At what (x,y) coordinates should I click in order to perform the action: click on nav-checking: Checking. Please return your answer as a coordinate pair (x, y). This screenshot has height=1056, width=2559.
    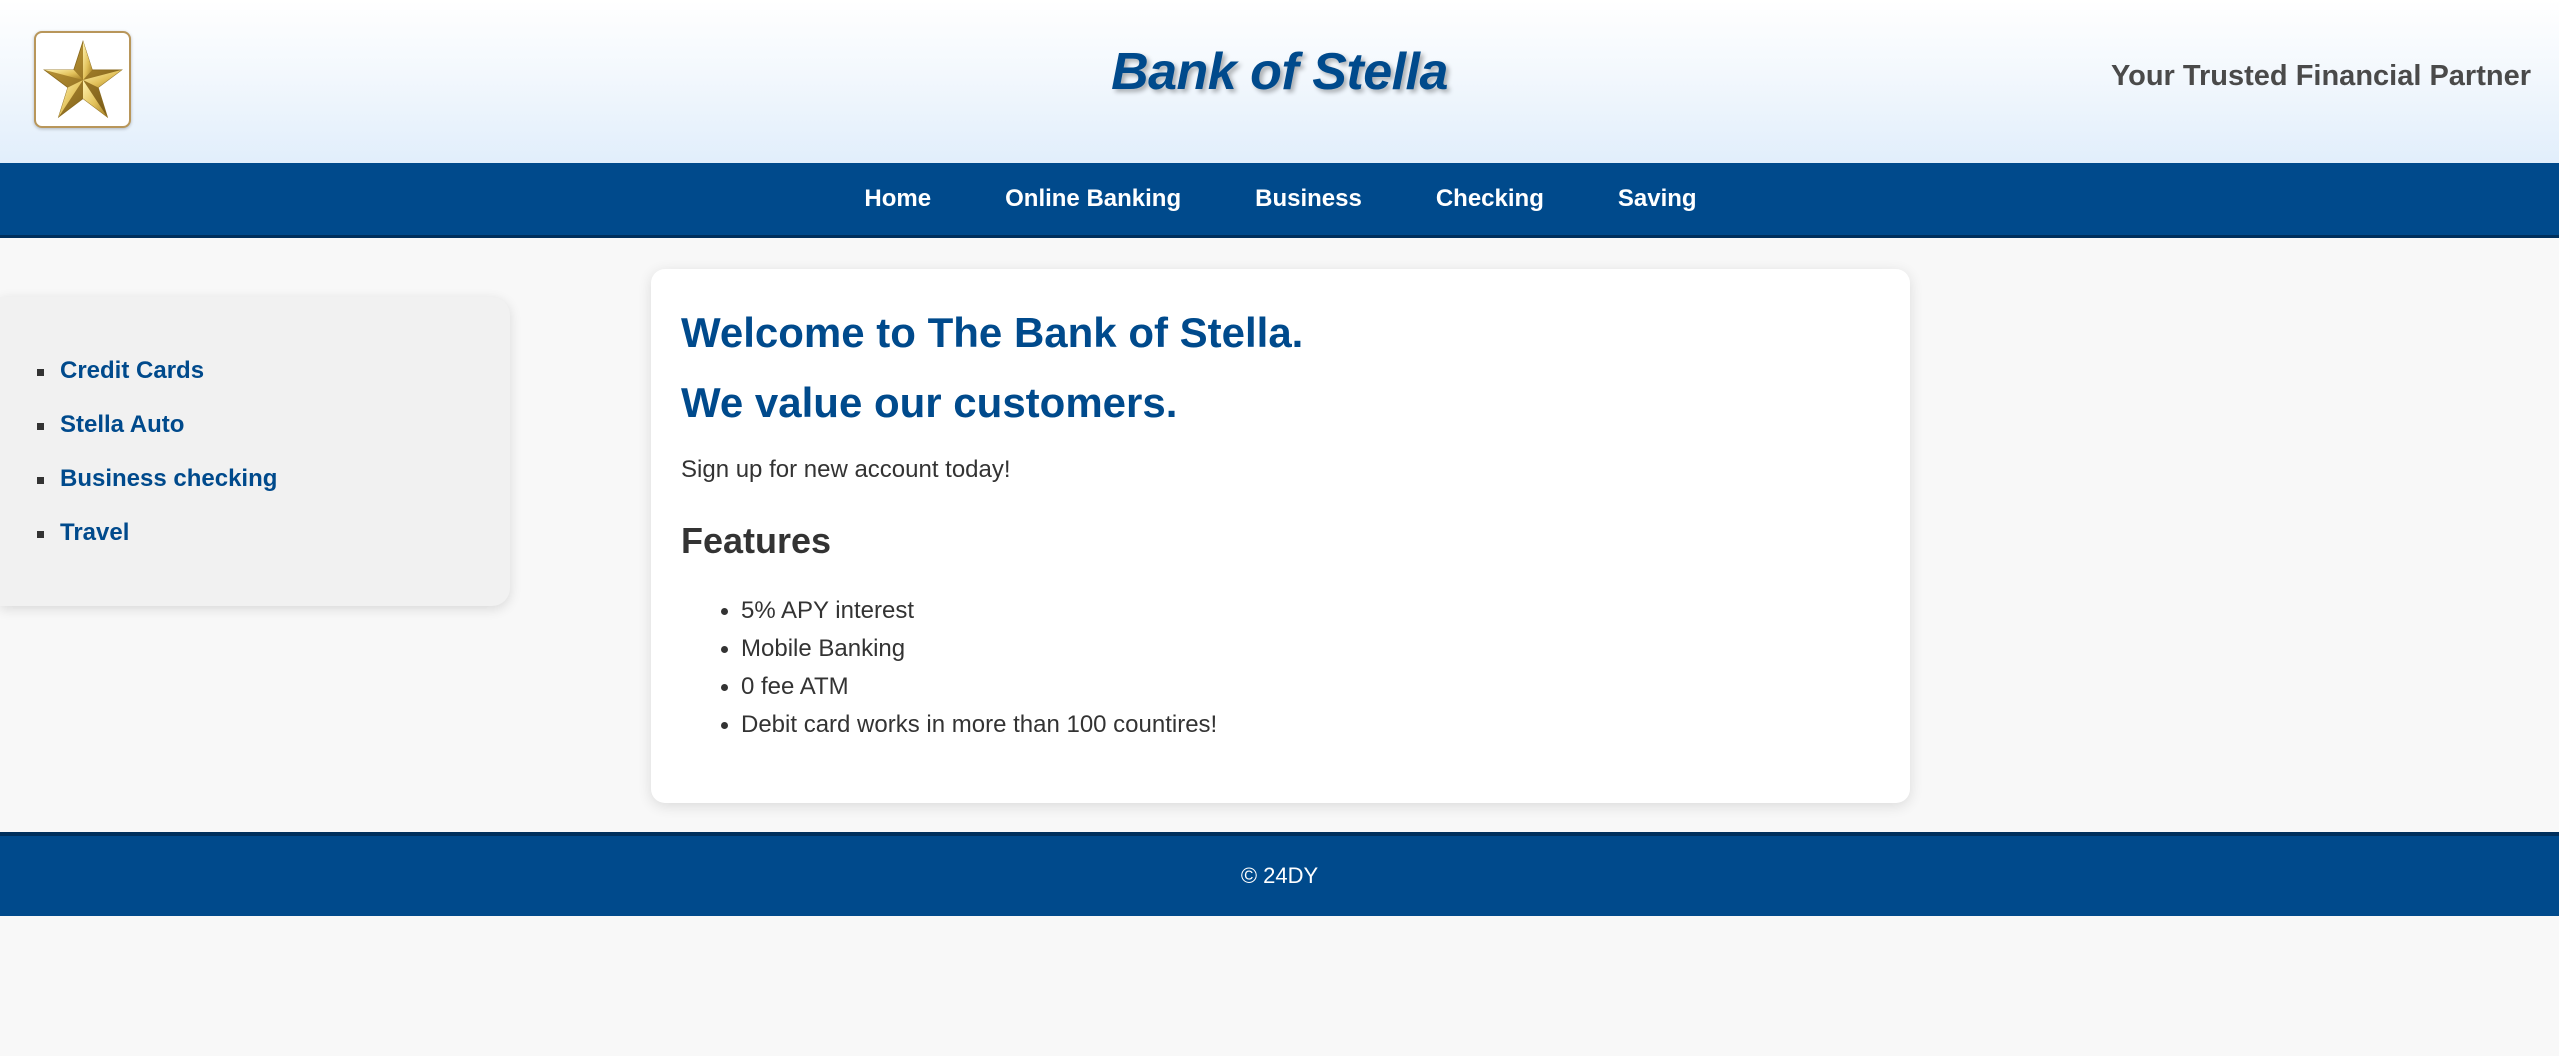
    Looking at the image, I should click on (1490, 199).